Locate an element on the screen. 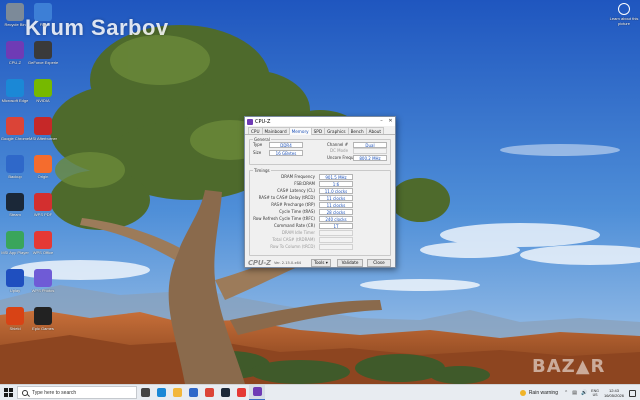 Image resolution: width=640 pixels, height=400 pixels. taskbar-search-box: Type here to search is located at coordinates (77, 392).